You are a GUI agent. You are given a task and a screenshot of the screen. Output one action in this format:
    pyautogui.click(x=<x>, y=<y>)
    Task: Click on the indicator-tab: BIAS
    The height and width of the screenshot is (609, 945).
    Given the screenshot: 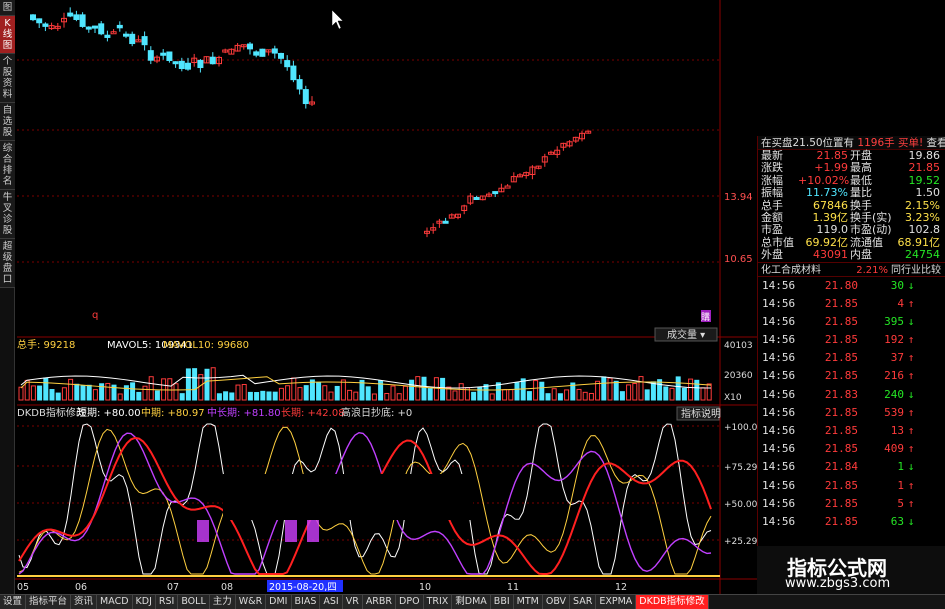 What is the action you would take?
    pyautogui.click(x=306, y=602)
    